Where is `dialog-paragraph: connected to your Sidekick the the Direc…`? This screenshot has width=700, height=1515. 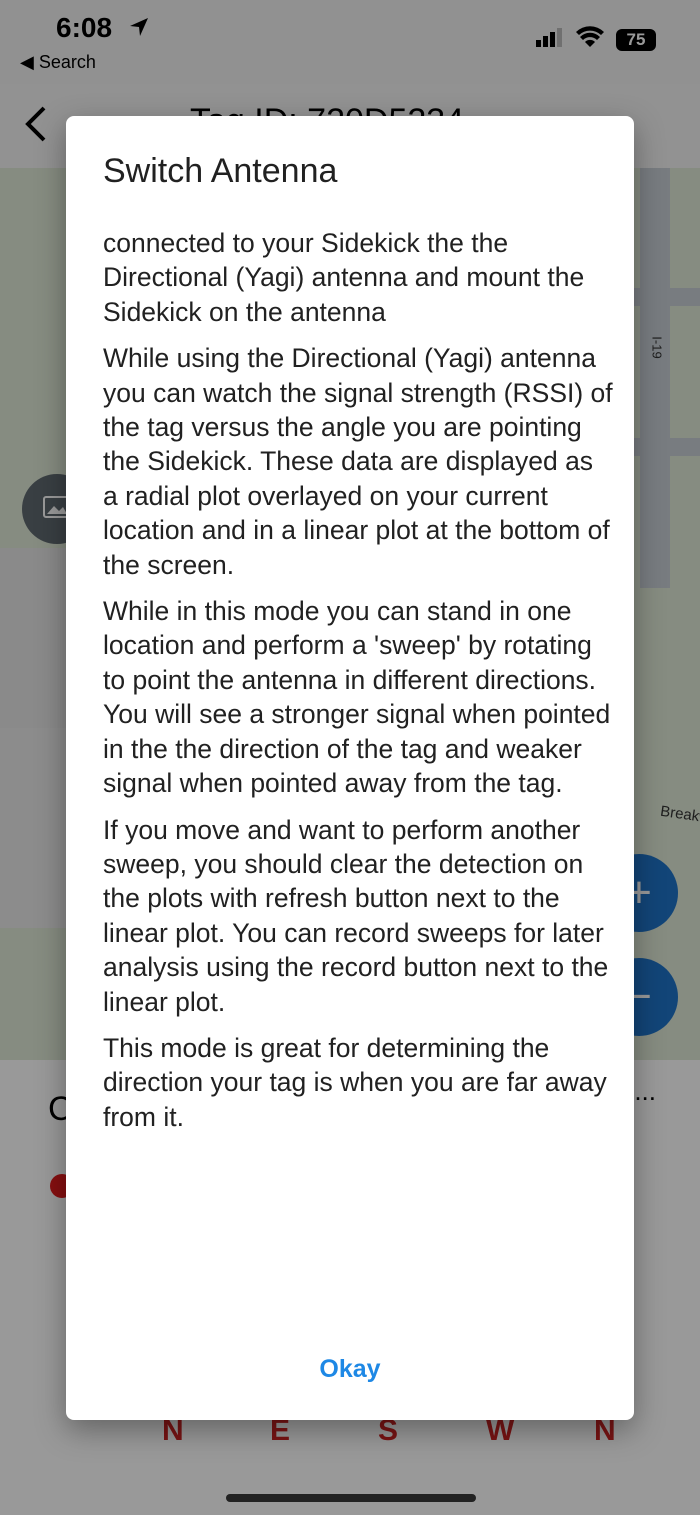
dialog-paragraph: connected to your Sidekick the the Direc… is located at coordinates (344, 277).